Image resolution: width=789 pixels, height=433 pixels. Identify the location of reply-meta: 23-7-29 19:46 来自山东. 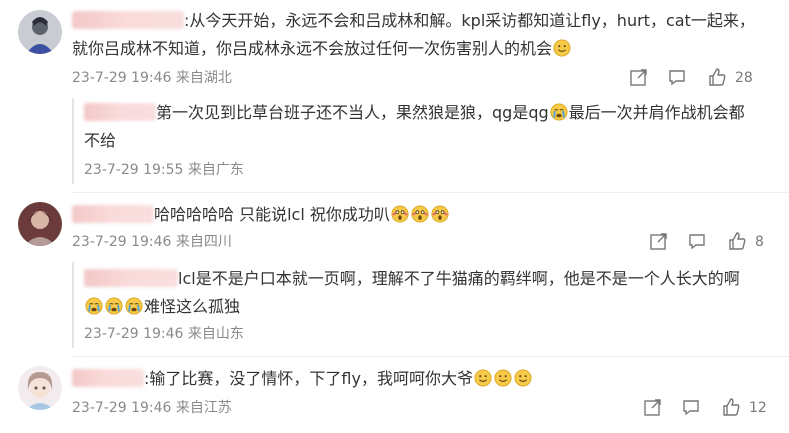
(164, 334).